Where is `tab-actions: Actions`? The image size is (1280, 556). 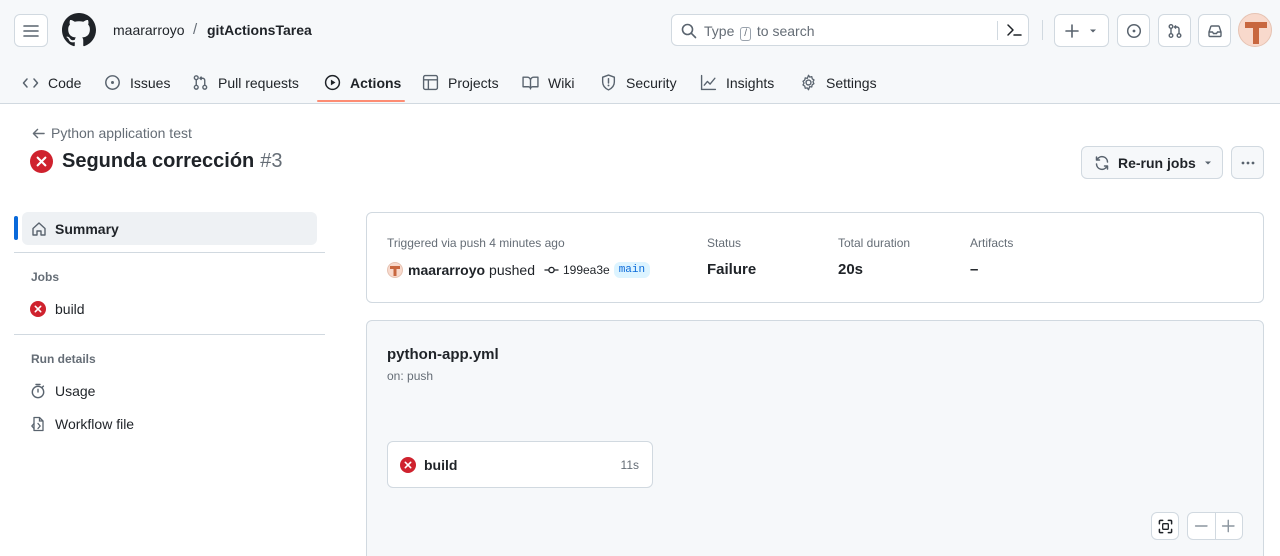
tab-actions: Actions is located at coordinates (362, 82).